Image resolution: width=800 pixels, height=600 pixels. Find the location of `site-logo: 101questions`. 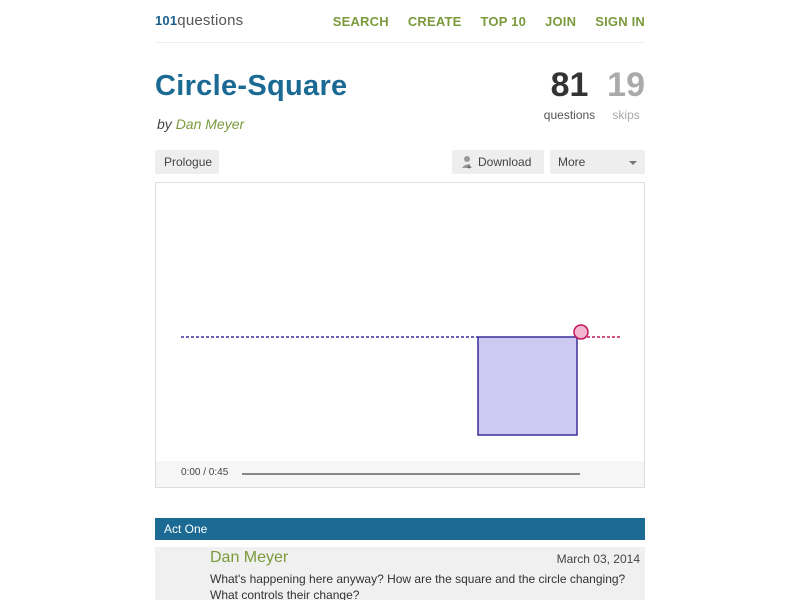

site-logo: 101questions is located at coordinates (199, 20).